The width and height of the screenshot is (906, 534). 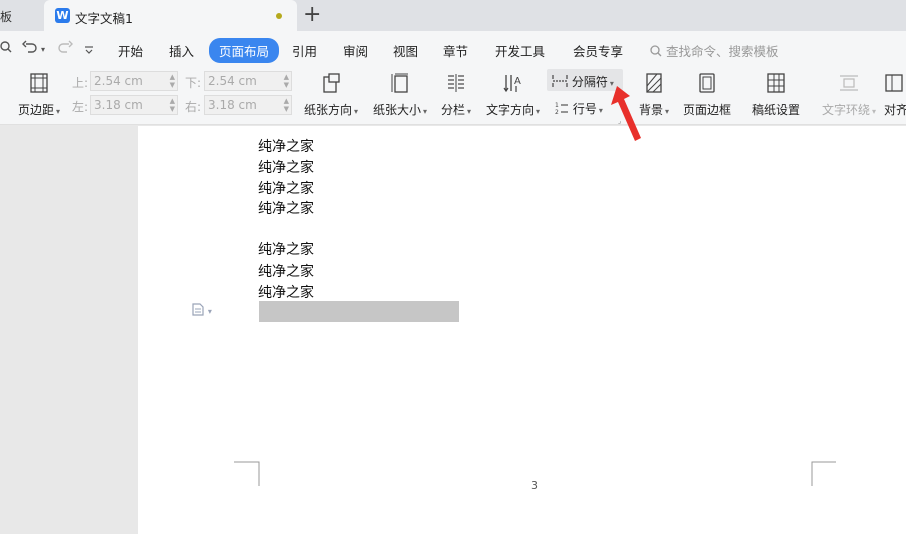 What do you see at coordinates (894, 83) in the screenshot?
I see `align-icon` at bounding box center [894, 83].